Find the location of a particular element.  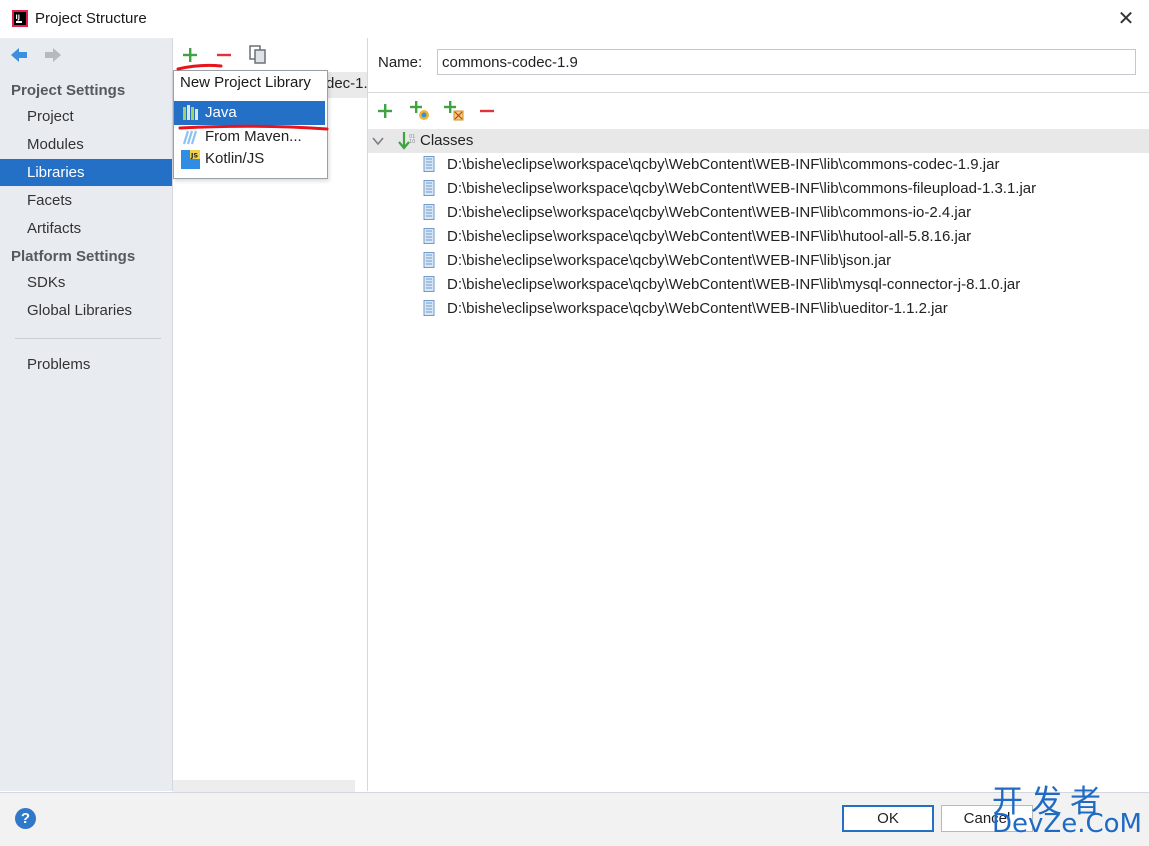

sidebar-item-problems: Problems is located at coordinates (86, 364).